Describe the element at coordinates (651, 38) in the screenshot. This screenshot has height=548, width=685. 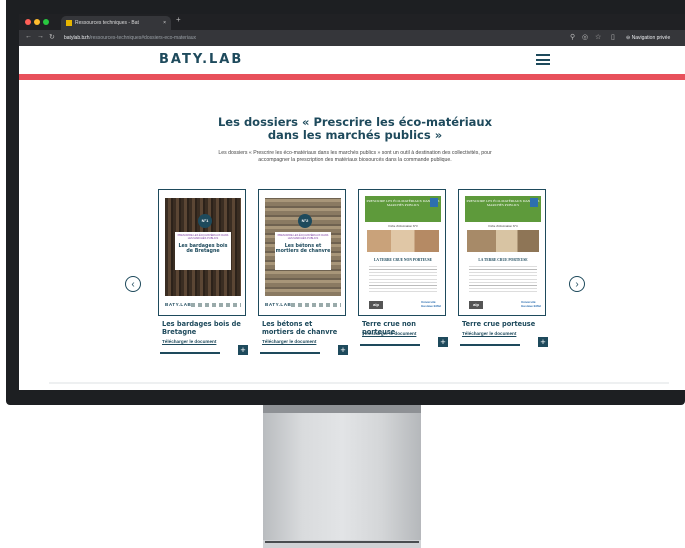
I see `incognito-label: Navigation privée` at that location.